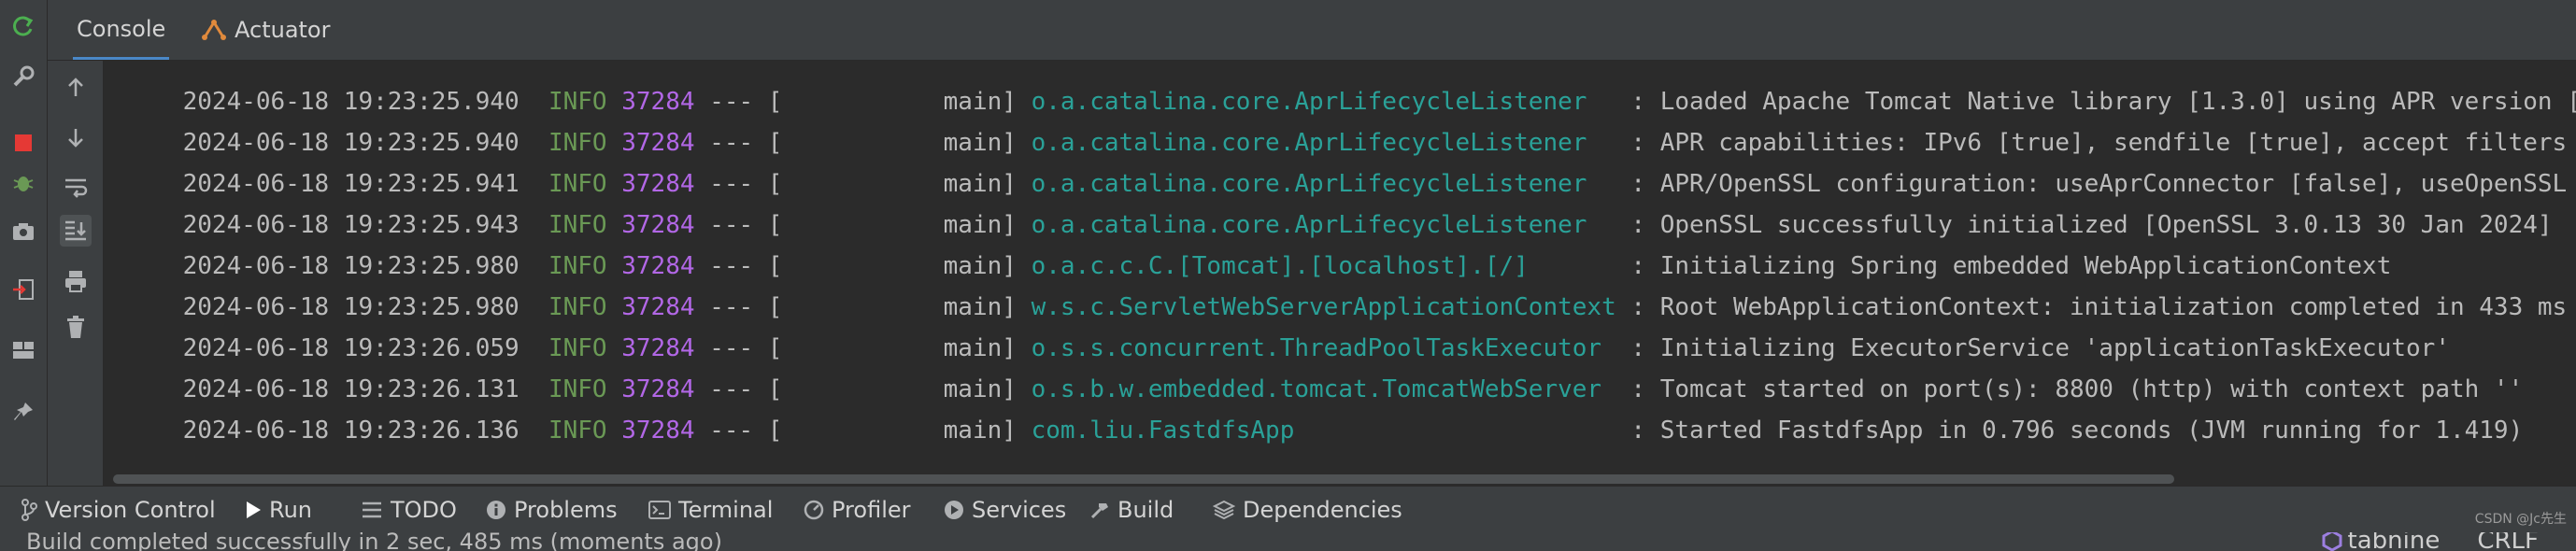 The height and width of the screenshot is (551, 2576). Describe the element at coordinates (76, 88) in the screenshot. I see `arrow-up-icon` at that location.